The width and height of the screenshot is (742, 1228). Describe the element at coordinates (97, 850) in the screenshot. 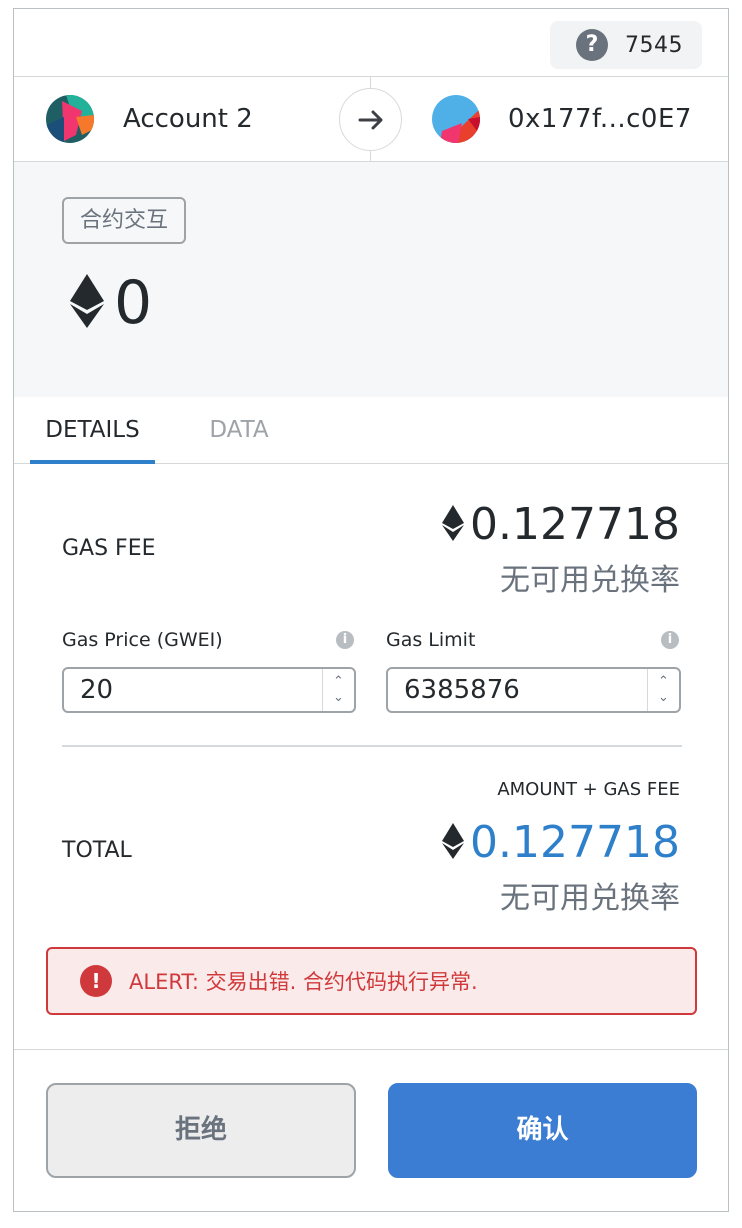

I see `total-label: TOTAL` at that location.